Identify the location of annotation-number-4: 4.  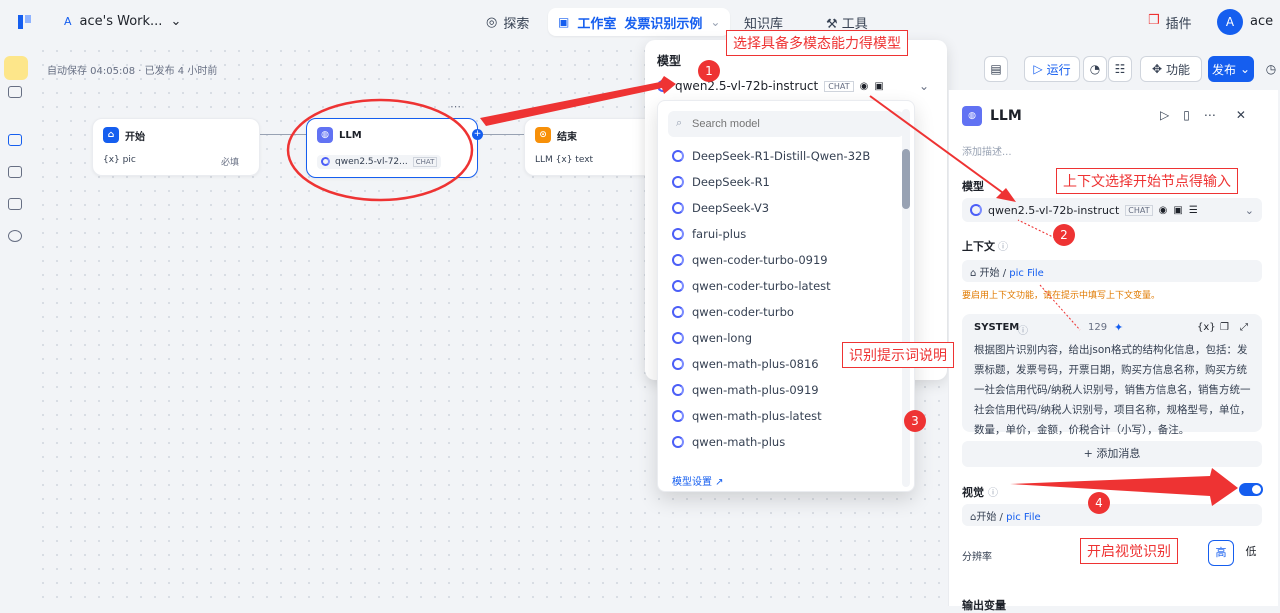
(1099, 503).